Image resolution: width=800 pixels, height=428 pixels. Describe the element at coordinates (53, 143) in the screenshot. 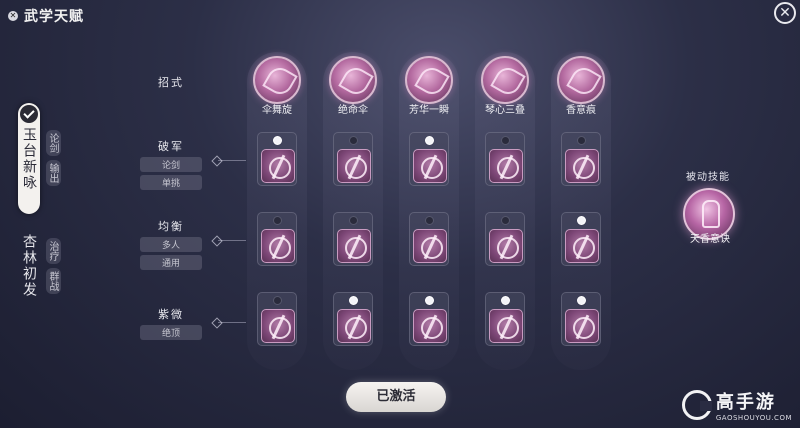

I see `path-tag: 论剑` at that location.